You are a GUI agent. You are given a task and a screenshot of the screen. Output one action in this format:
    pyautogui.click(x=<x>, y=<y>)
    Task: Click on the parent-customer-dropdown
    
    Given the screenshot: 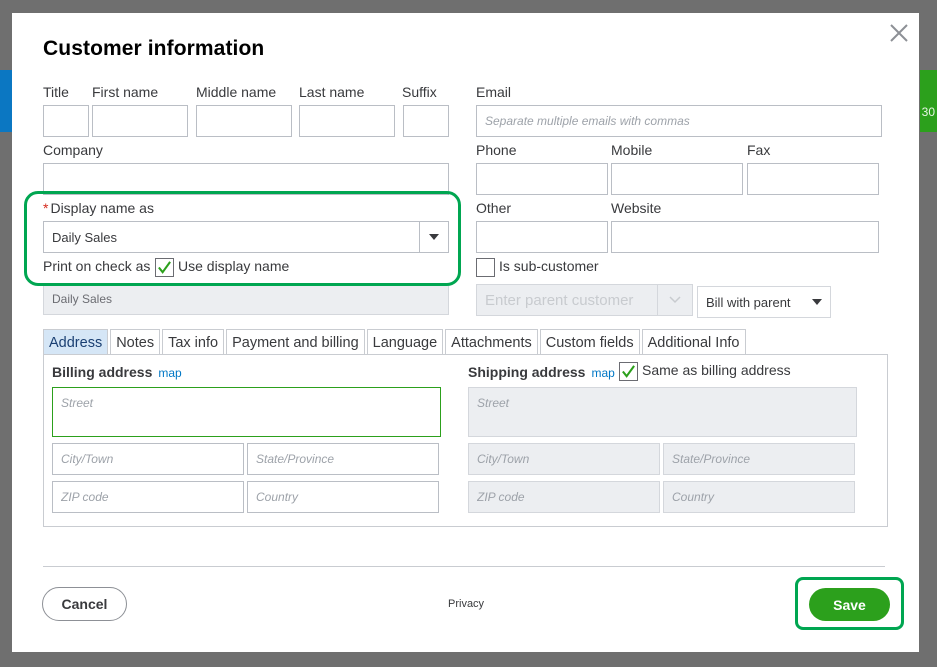 What is the action you would take?
    pyautogui.click(x=674, y=300)
    